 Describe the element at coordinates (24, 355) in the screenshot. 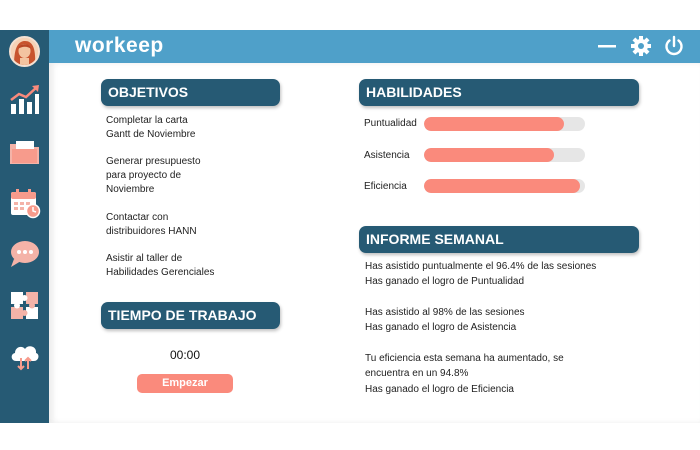

I see `cloud-icon` at that location.